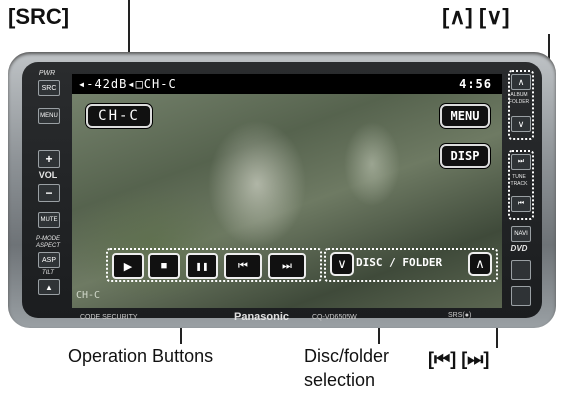  What do you see at coordinates (49, 88) in the screenshot?
I see `src-button: SRC` at bounding box center [49, 88].